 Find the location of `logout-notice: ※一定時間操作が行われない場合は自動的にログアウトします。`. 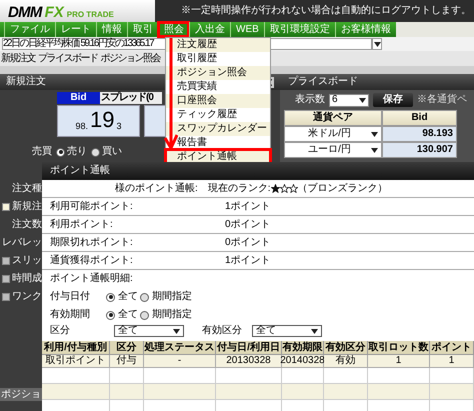

logout-notice: ※一定時間操作が行われない場合は自動的にログアウトします。 is located at coordinates (326, 11).